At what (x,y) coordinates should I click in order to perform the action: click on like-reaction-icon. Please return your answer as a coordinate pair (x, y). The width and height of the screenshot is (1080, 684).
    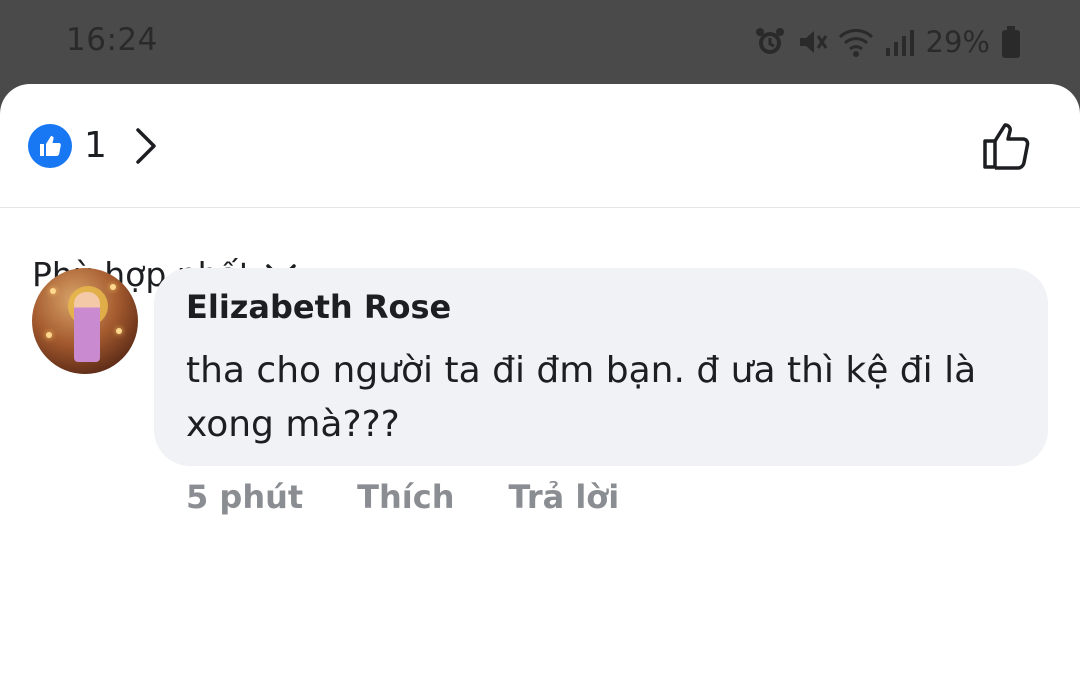
    Looking at the image, I should click on (50, 146).